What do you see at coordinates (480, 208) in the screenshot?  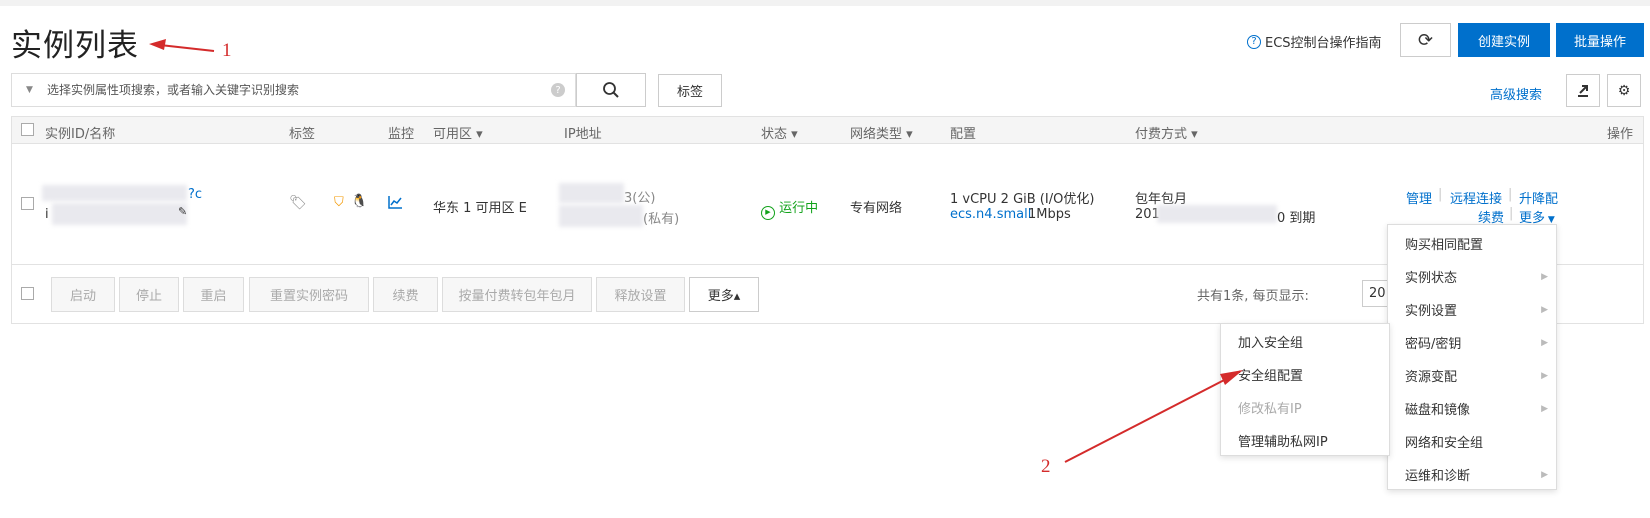 I see `zone-value: 华东 1 可用区 E` at bounding box center [480, 208].